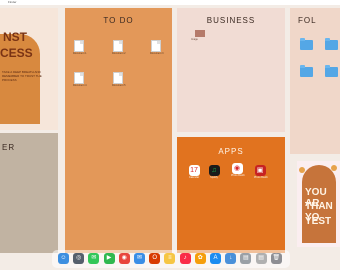 The width and height of the screenshot is (340, 270). I want to click on file-label: Document 3, so click(157, 53).